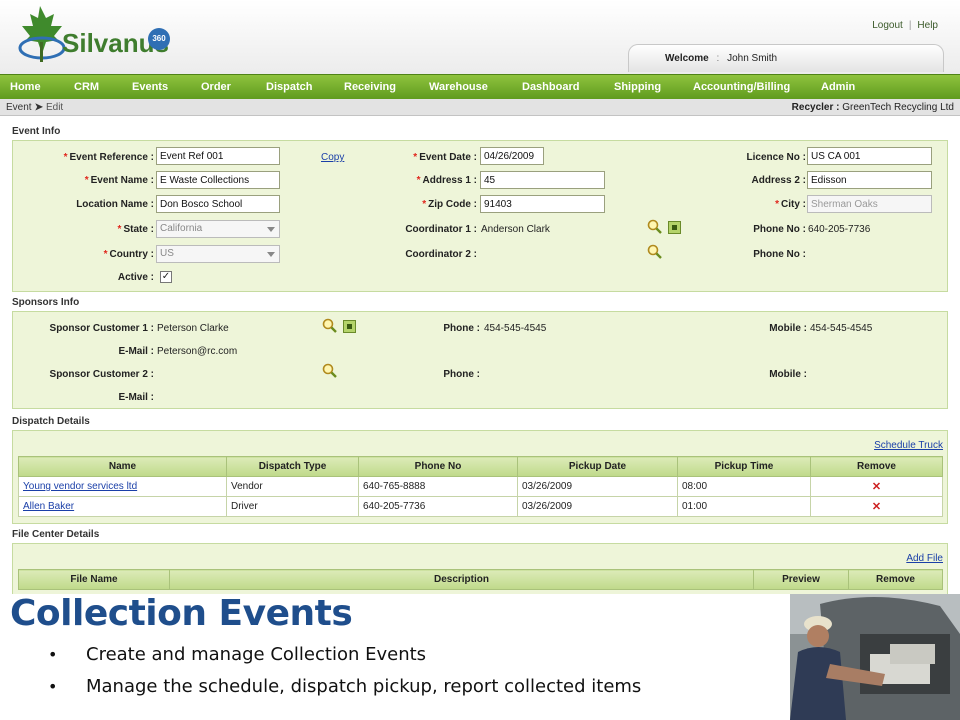  I want to click on dispatch-name-cell: Allen Baker, so click(122, 506).